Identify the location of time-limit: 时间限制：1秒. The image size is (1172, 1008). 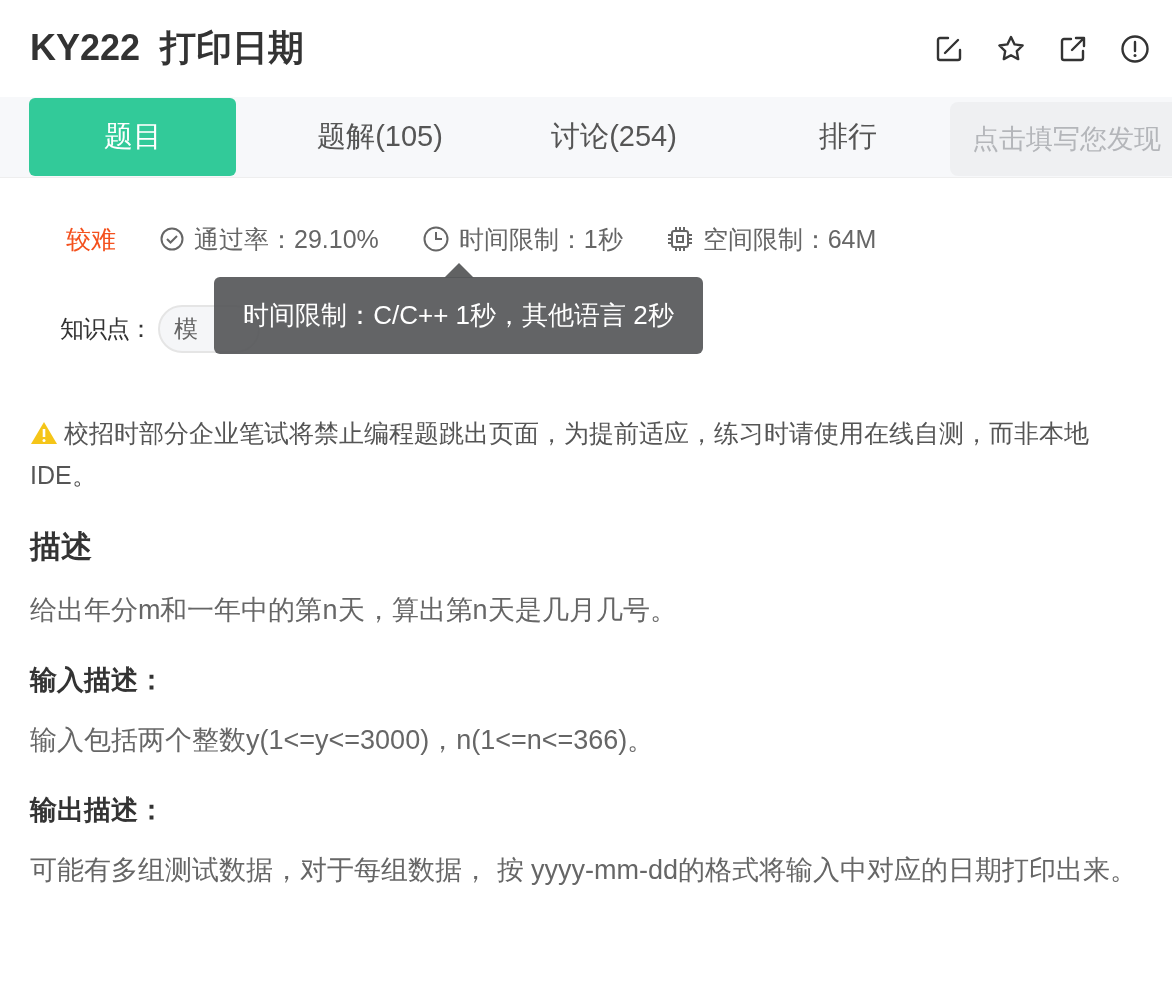
(540, 239).